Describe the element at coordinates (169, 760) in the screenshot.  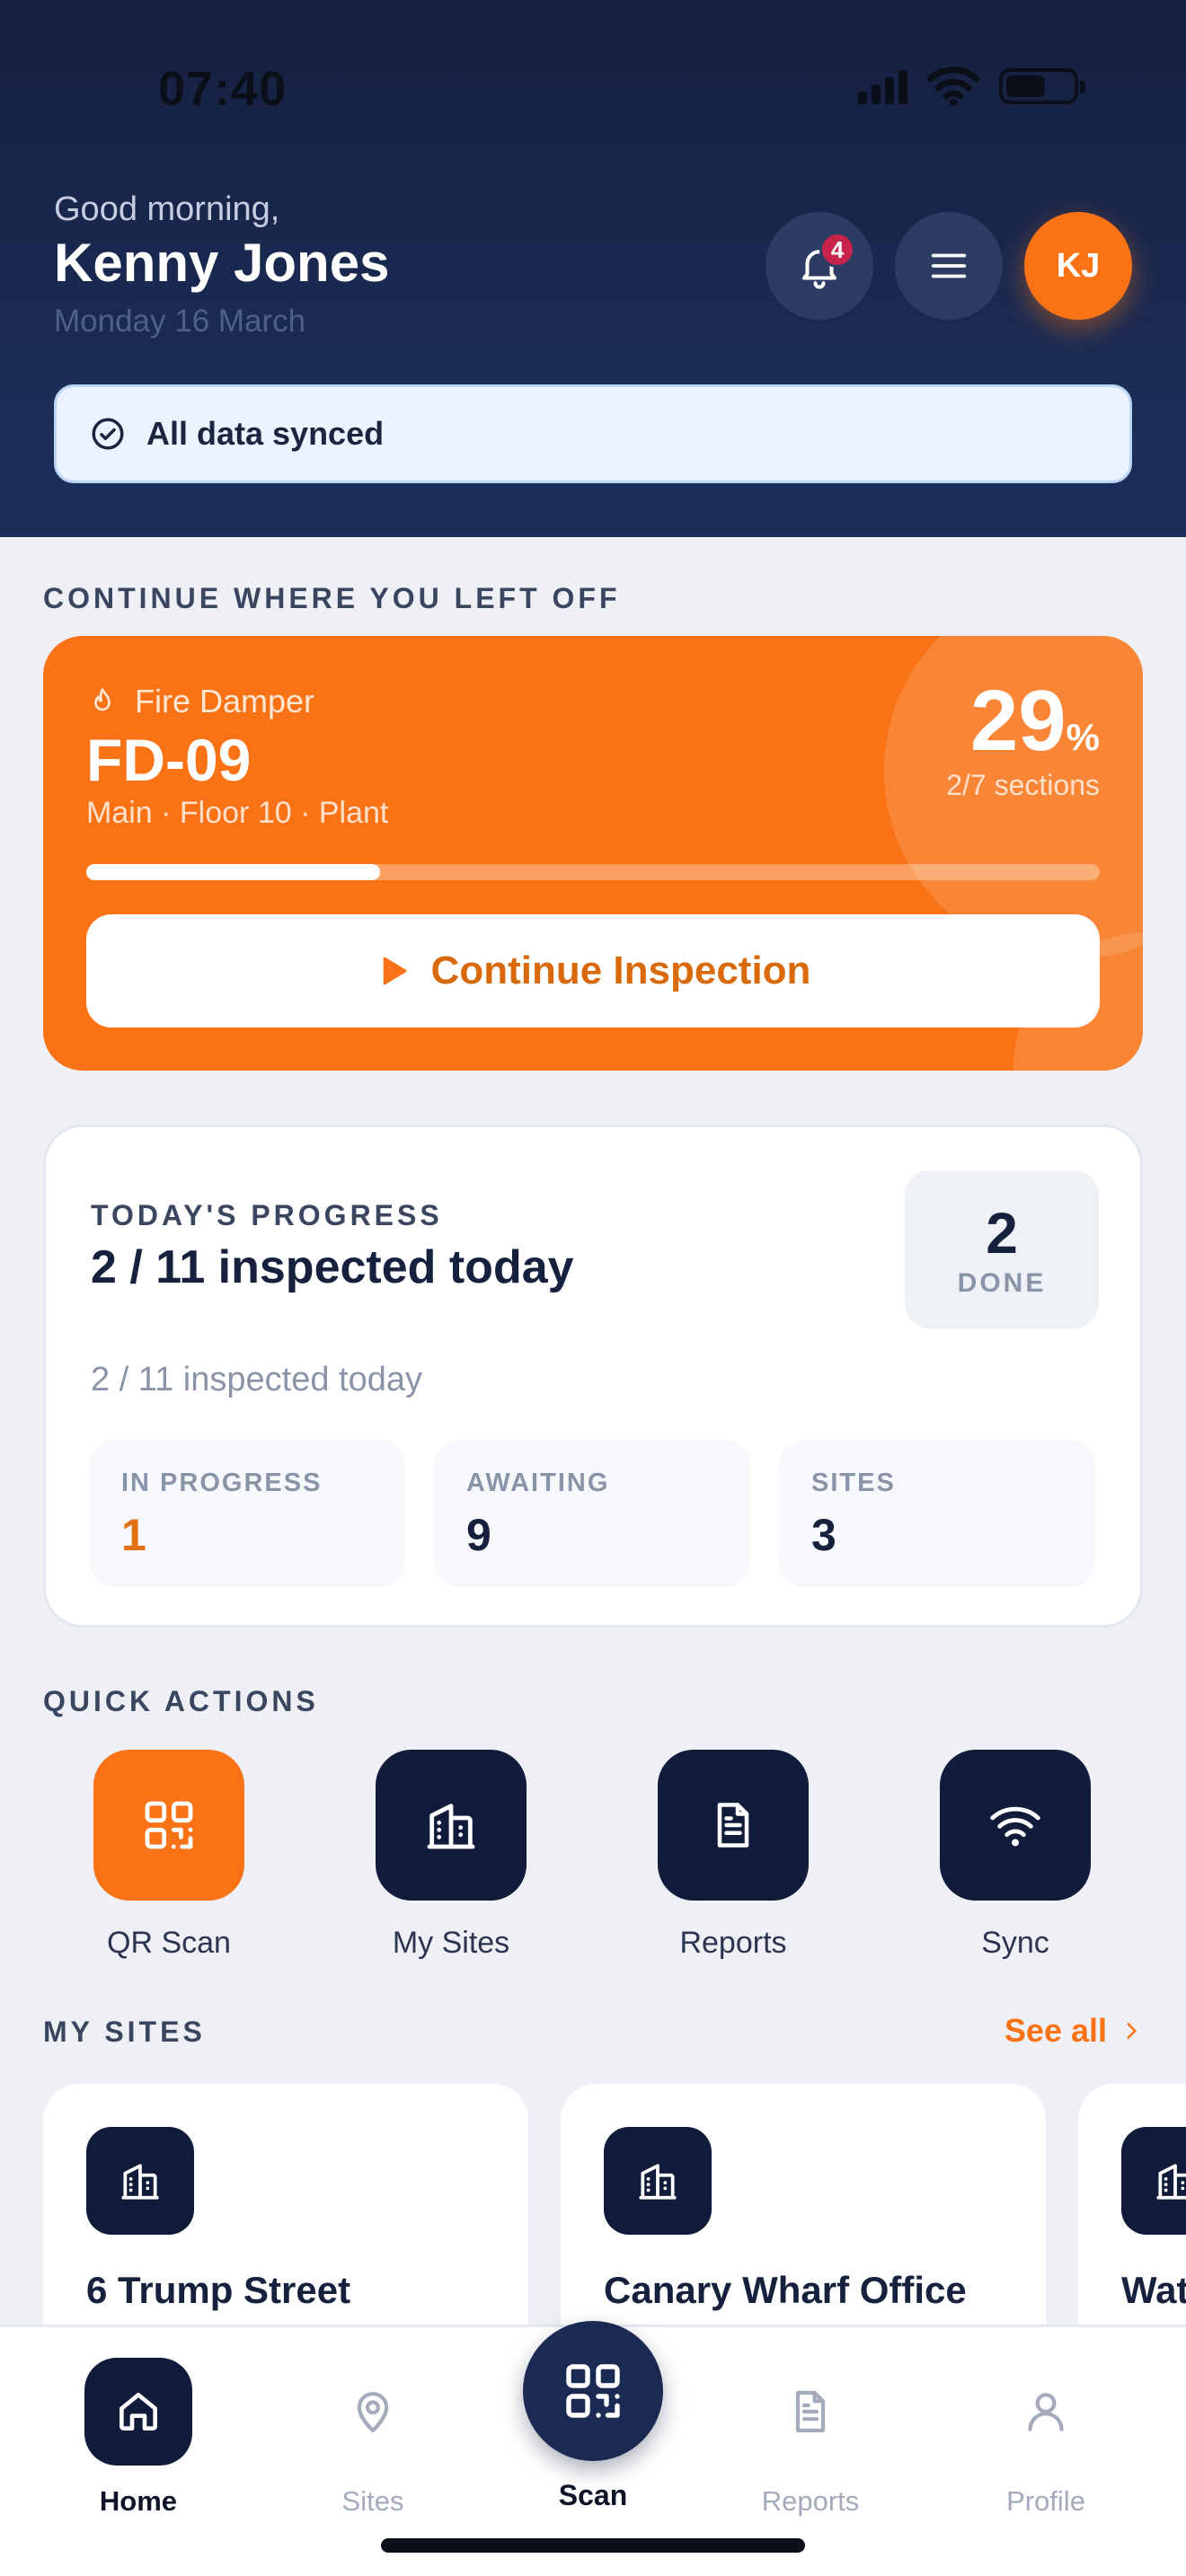
I see `asset-id: FD-09` at that location.